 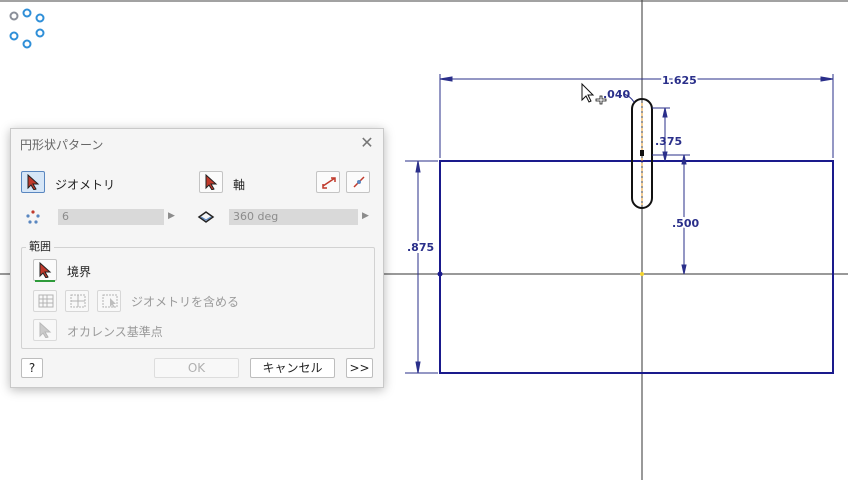 I want to click on angle-dropdown-arrow-icon: ▶, so click(x=365, y=216).